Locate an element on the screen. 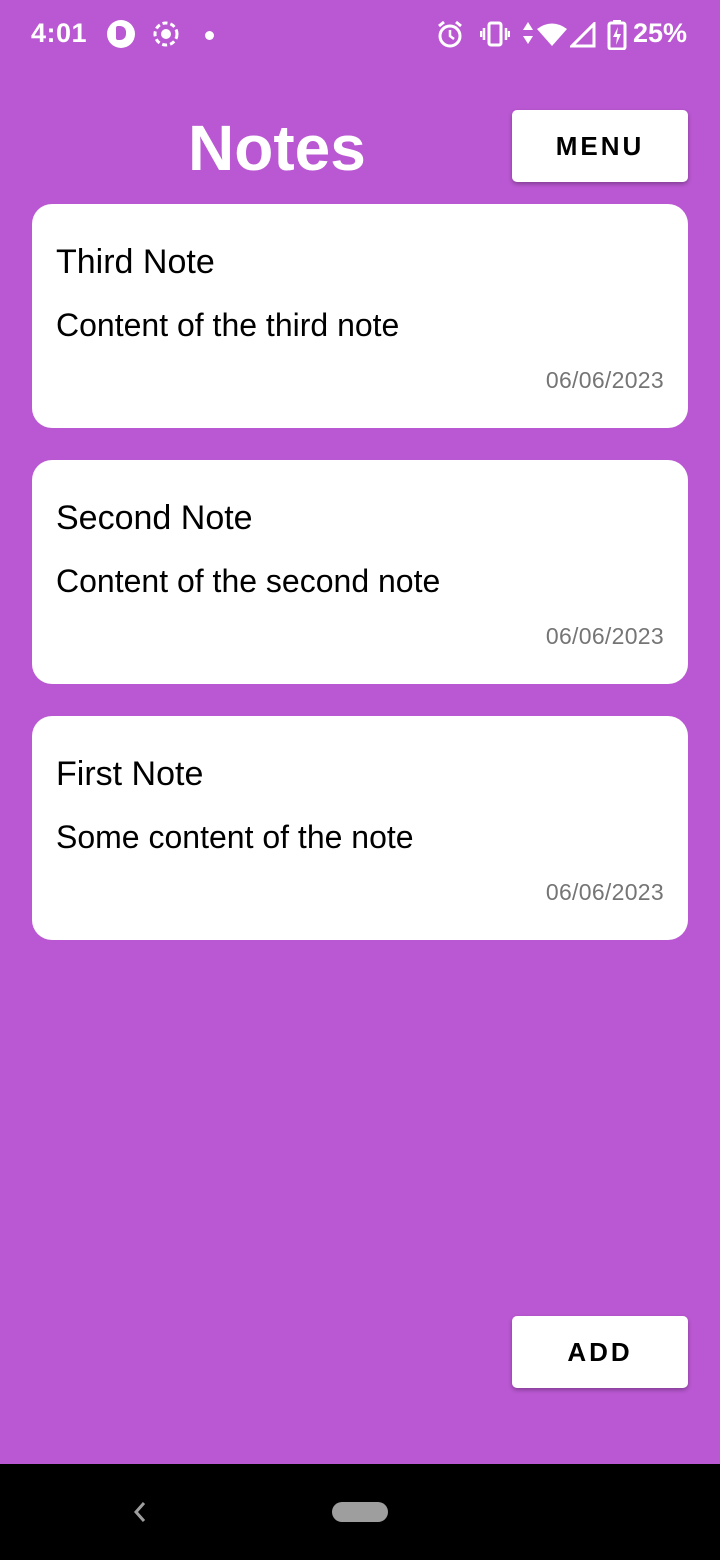 The width and height of the screenshot is (720, 1560). vibrate-icon is located at coordinates (495, 36).